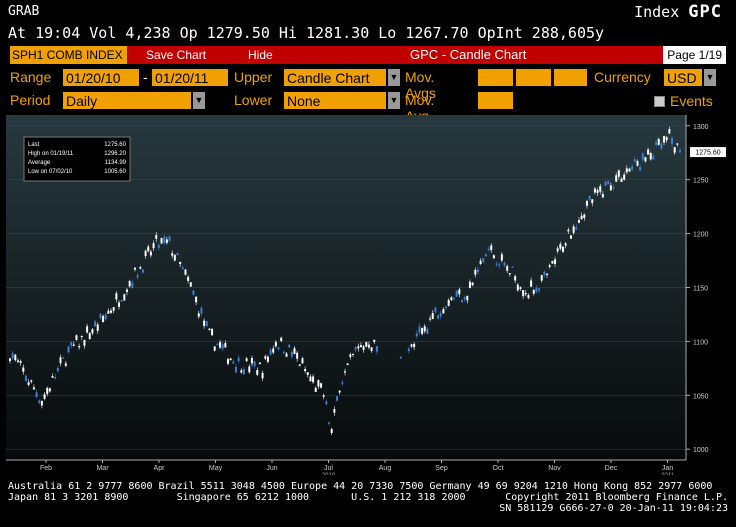  Describe the element at coordinates (199, 100) in the screenshot. I see `period-dropdown-icon: ▼` at that location.